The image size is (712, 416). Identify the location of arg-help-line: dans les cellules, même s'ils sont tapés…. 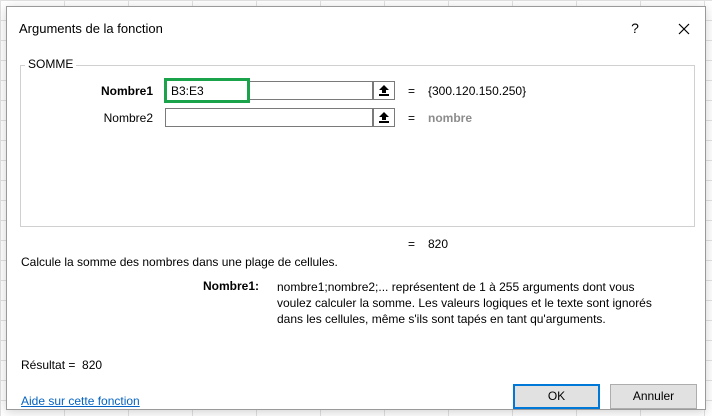
(441, 319).